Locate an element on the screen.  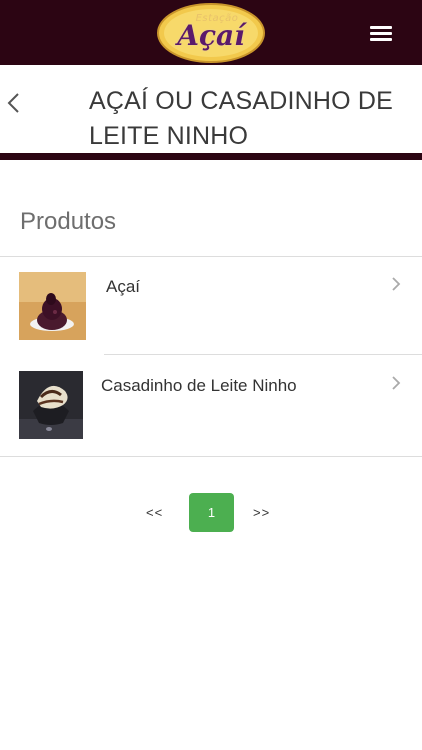
chevron-left-icon is located at coordinates (13, 103).